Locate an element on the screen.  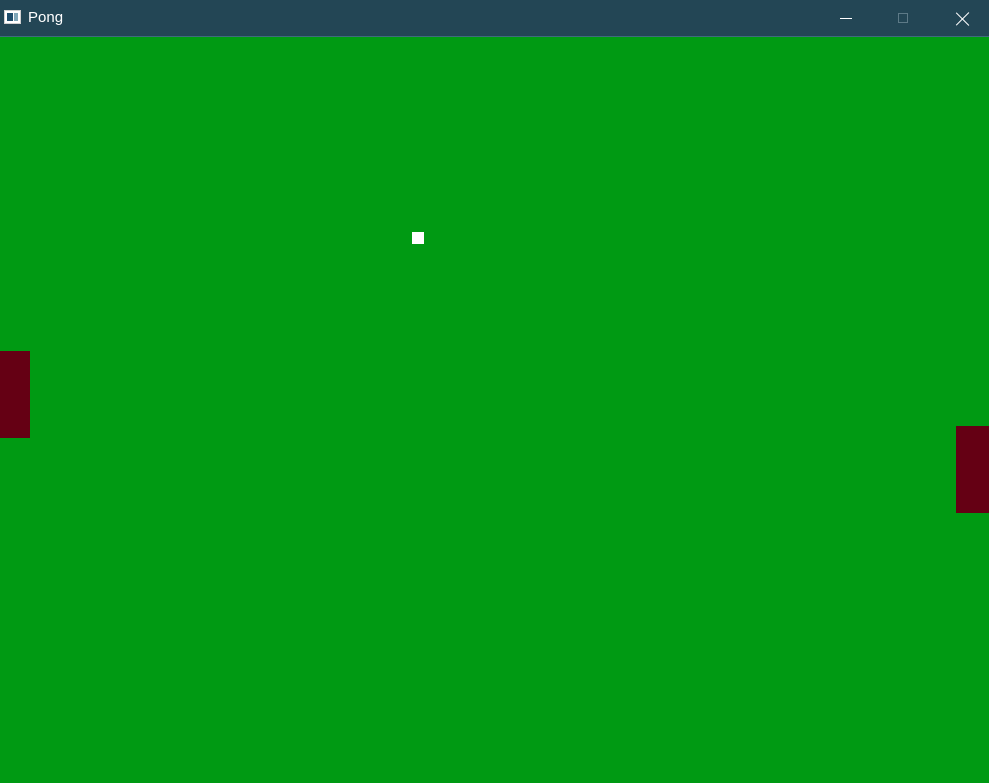
ball is located at coordinates (418, 238).